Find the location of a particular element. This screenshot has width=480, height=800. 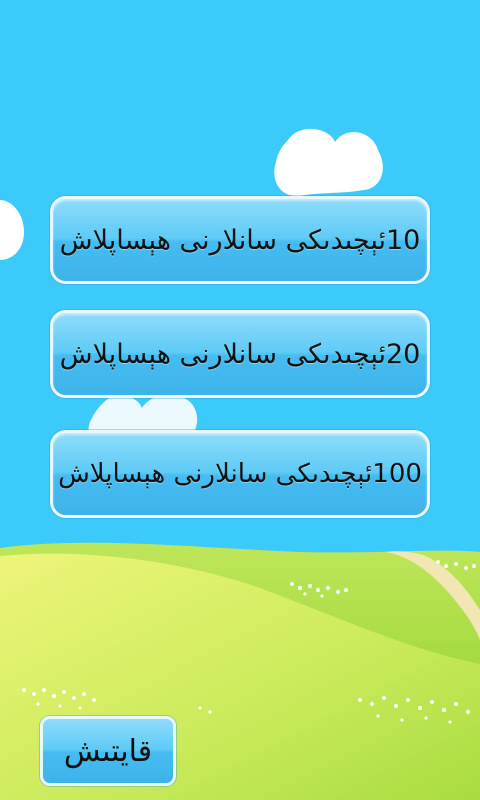

count-within-10-button: 10ئېچىدىكى سانلارنى ھېساپلاش is located at coordinates (240, 240).